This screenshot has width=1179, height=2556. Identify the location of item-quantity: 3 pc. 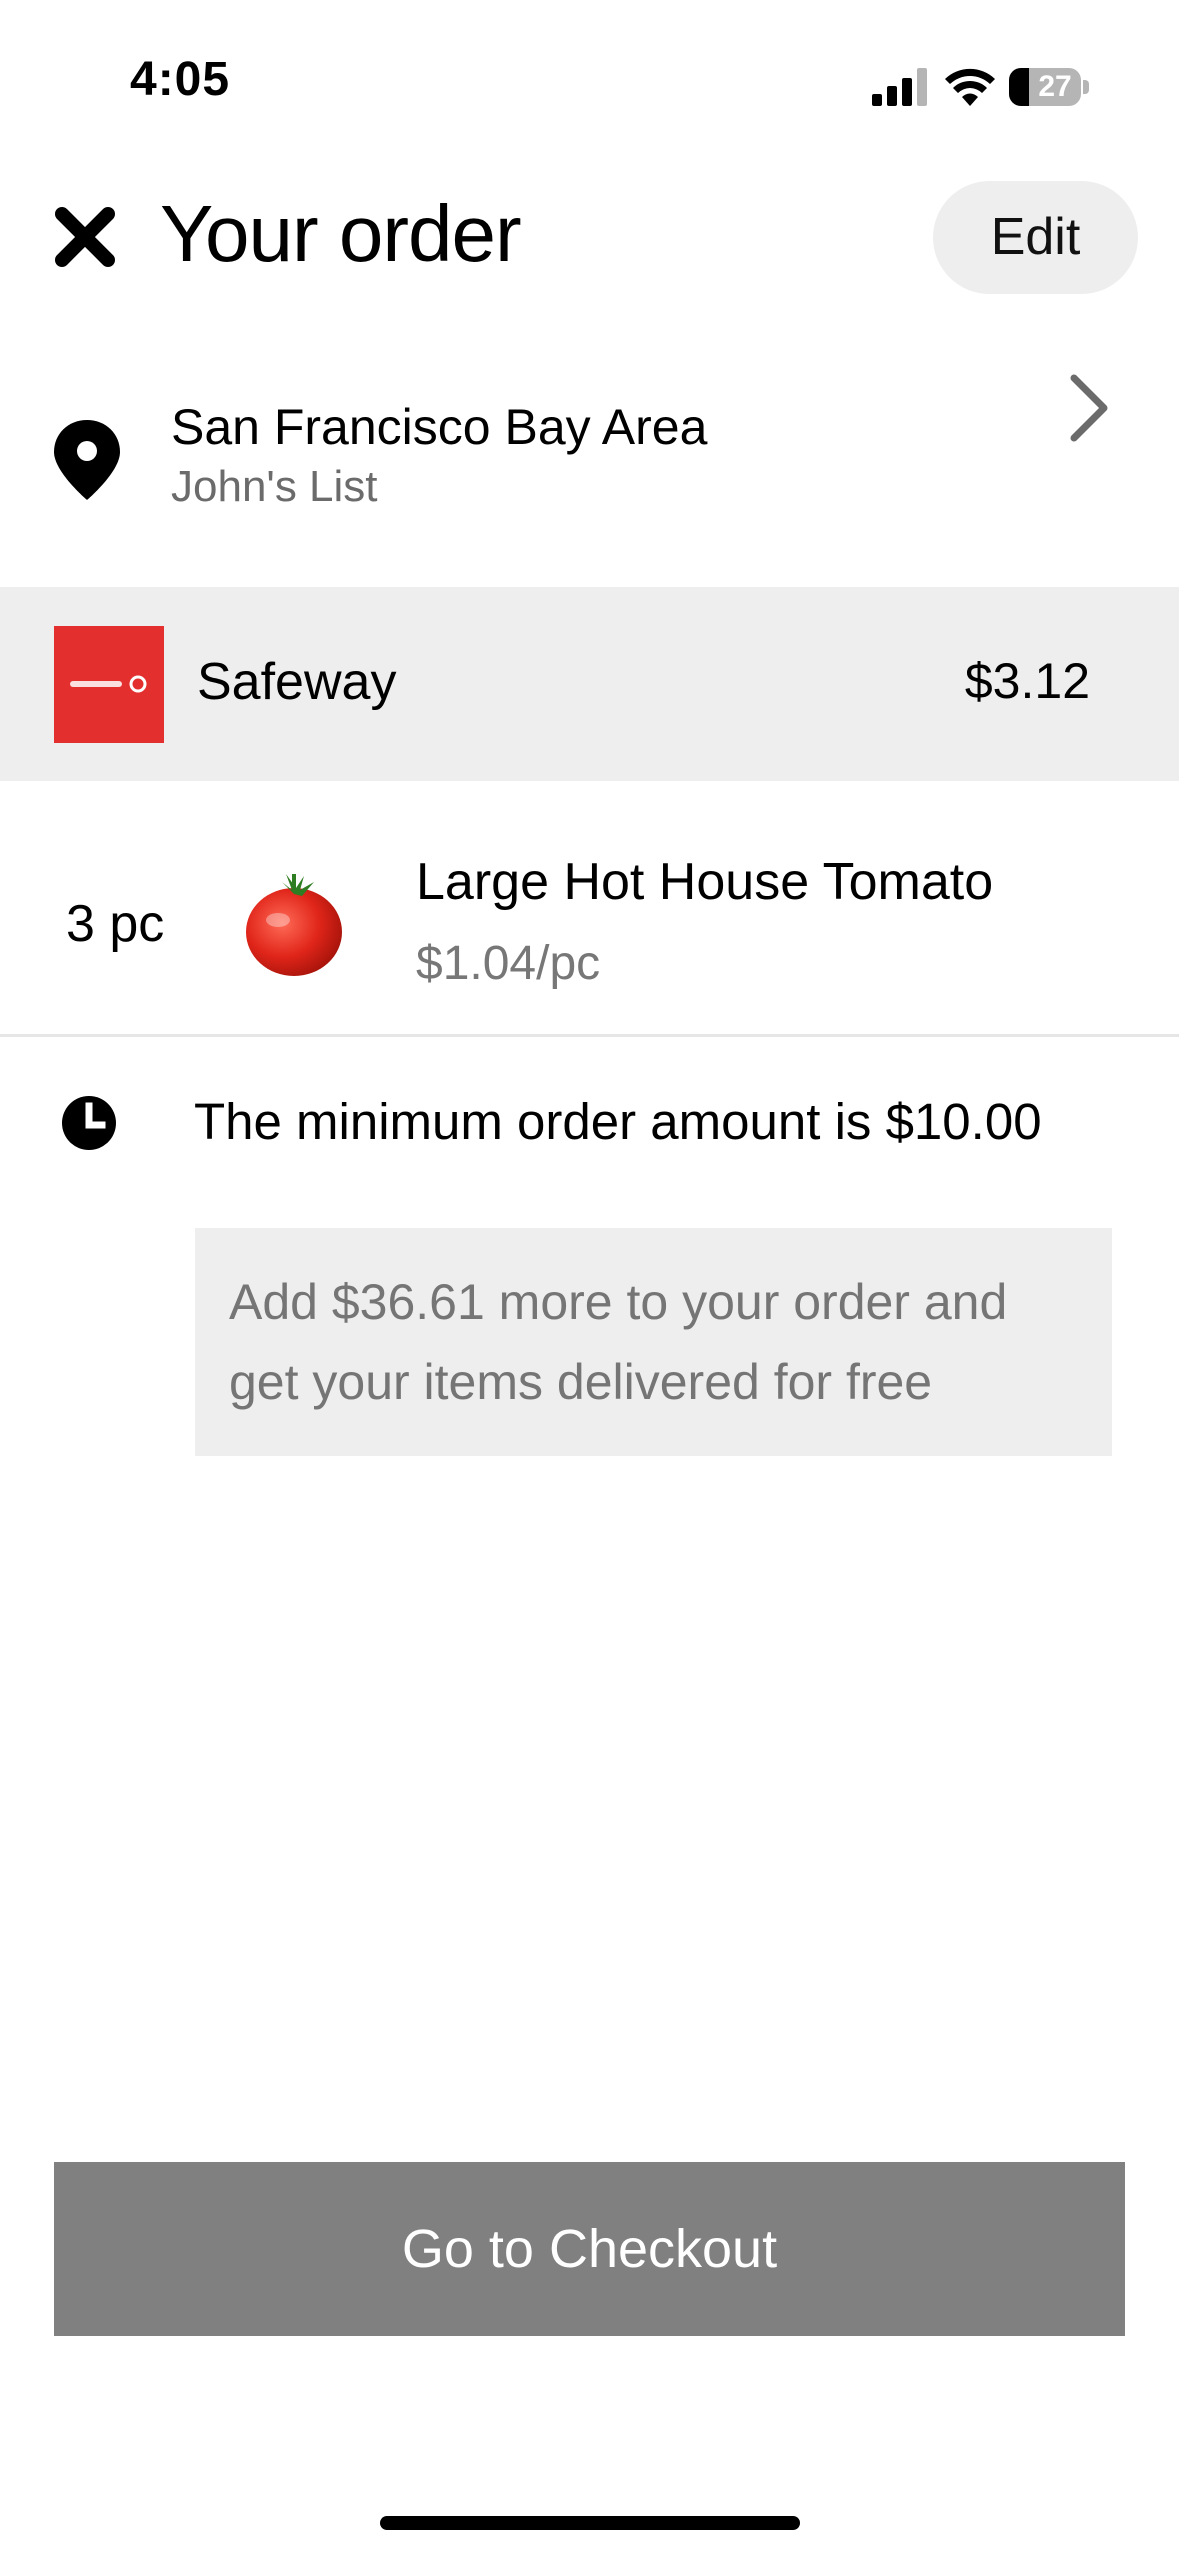
(115, 924).